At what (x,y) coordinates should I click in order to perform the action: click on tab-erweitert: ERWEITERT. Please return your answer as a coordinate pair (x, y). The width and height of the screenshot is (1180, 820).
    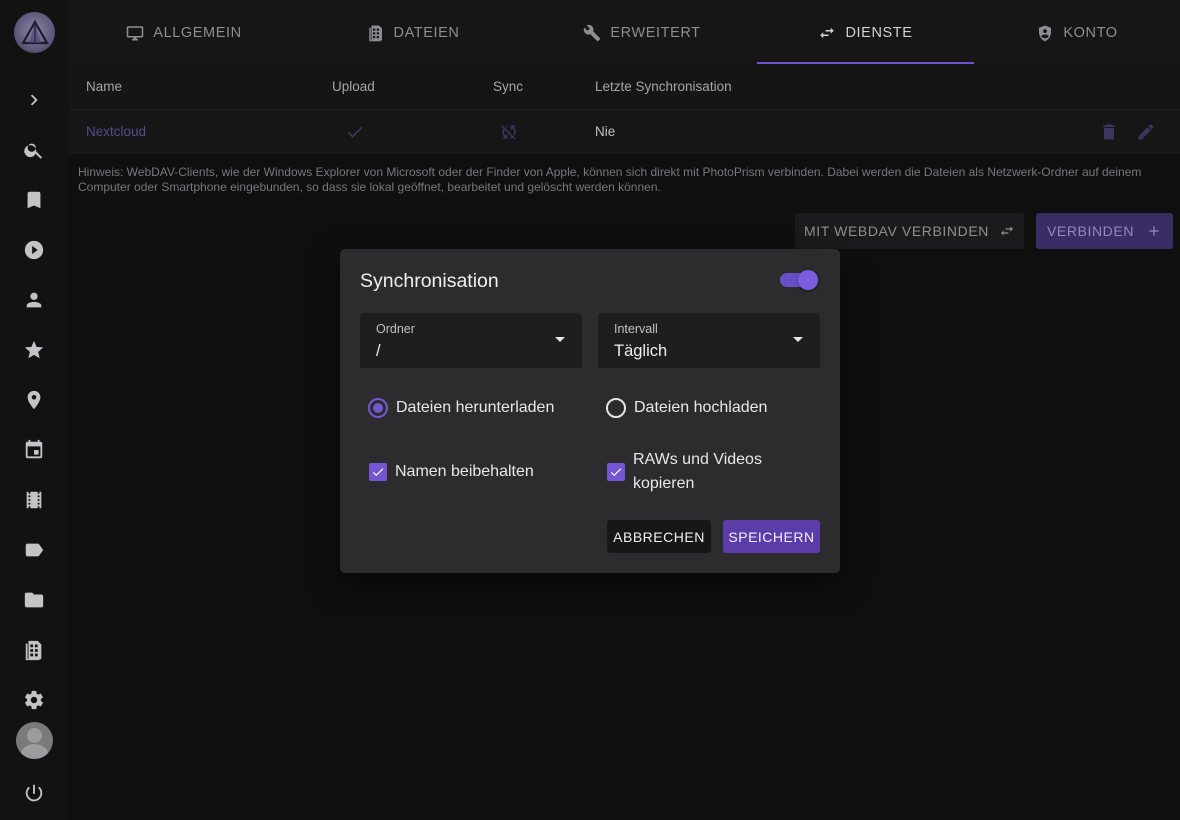
    Looking at the image, I should click on (642, 33).